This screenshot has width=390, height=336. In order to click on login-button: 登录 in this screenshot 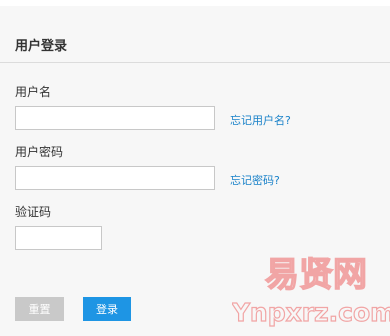, I will do `click(107, 309)`.